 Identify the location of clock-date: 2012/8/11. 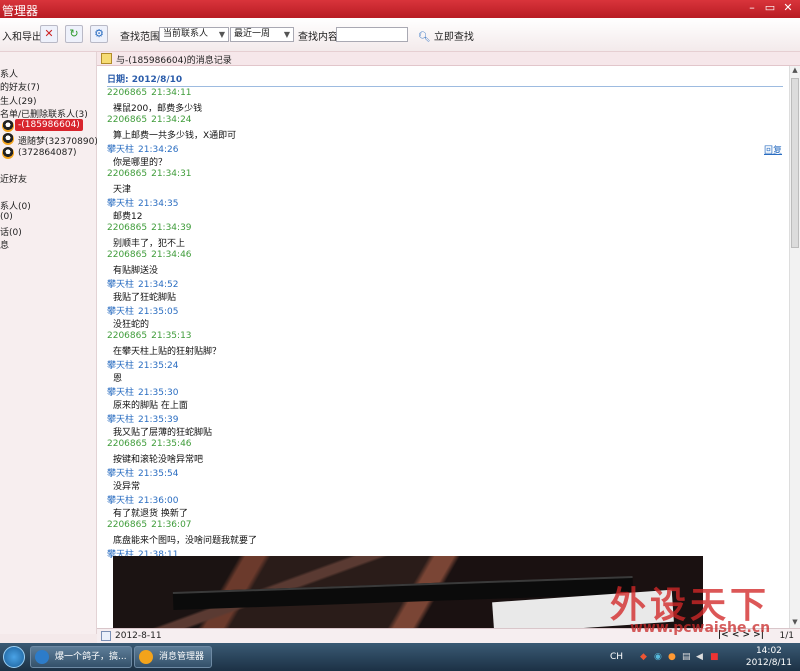
(768, 663).